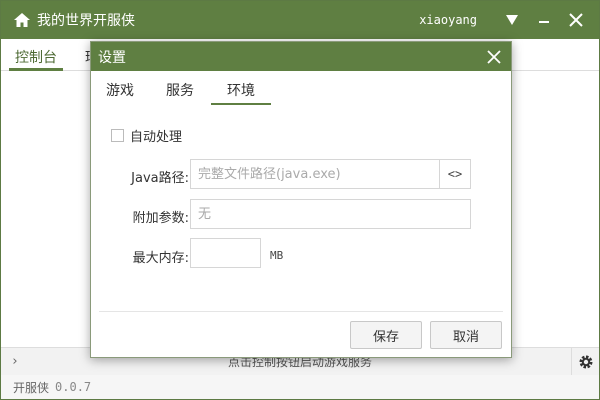  I want to click on auto-process-row: 自动处理, so click(146, 135).